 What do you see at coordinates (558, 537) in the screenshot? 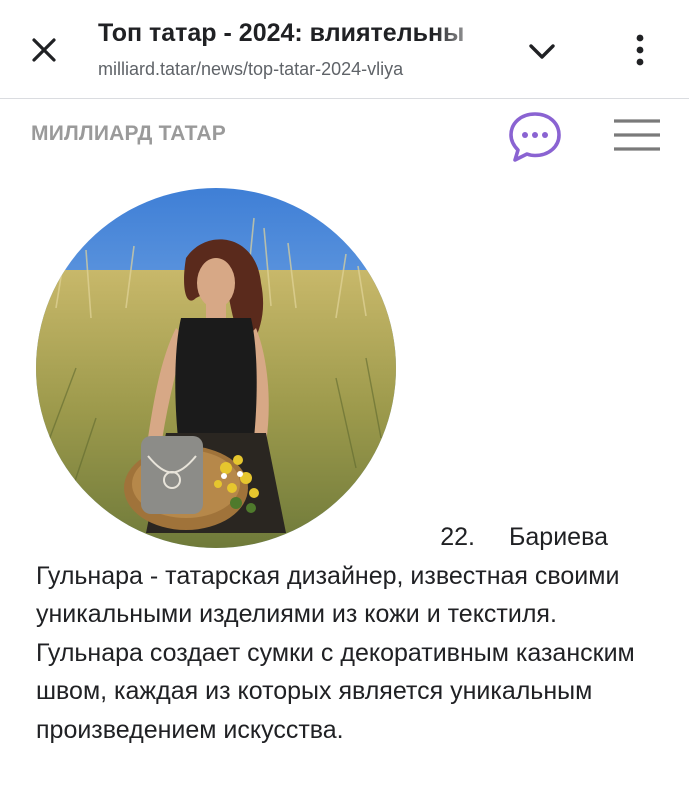
I see `surname: Бариева` at bounding box center [558, 537].